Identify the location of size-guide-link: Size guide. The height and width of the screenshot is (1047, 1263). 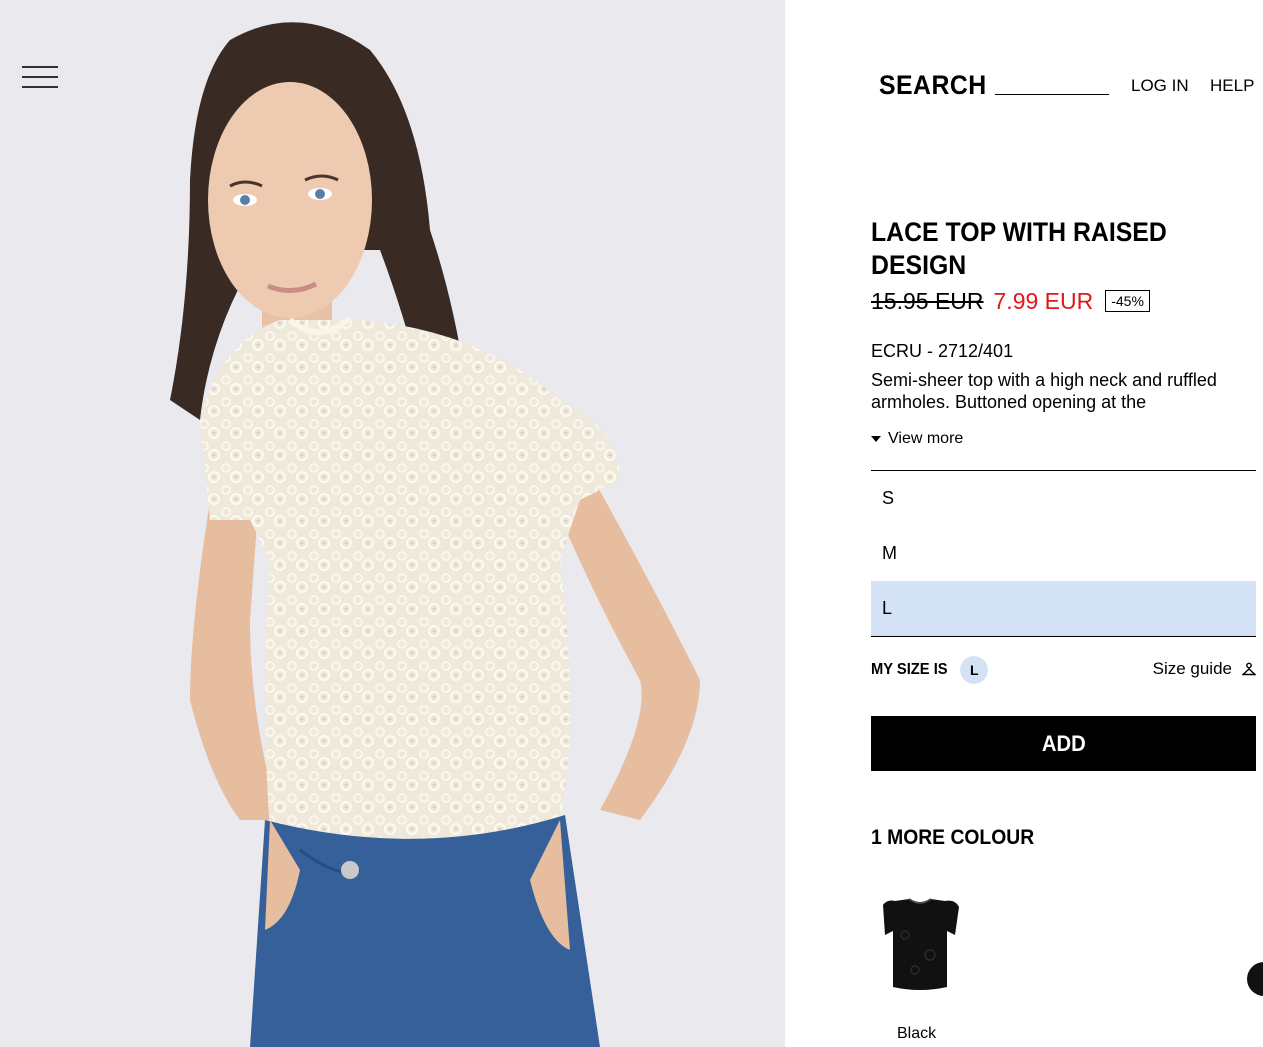
(1204, 669).